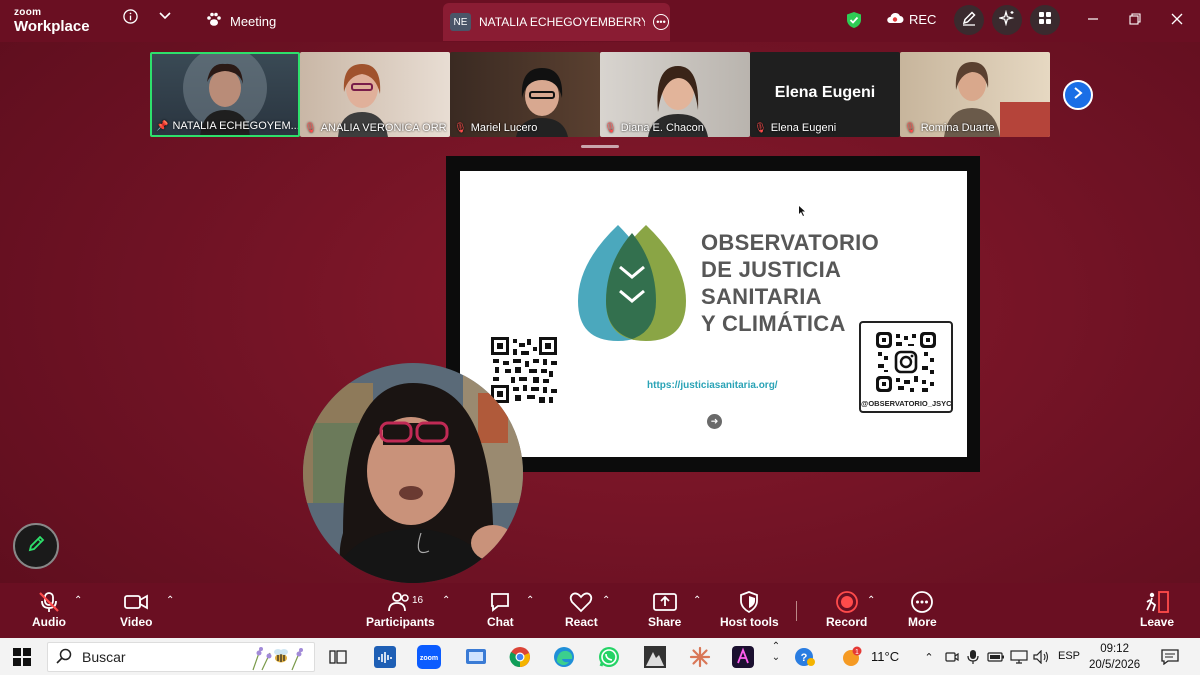  I want to click on resize-handle, so click(600, 146).